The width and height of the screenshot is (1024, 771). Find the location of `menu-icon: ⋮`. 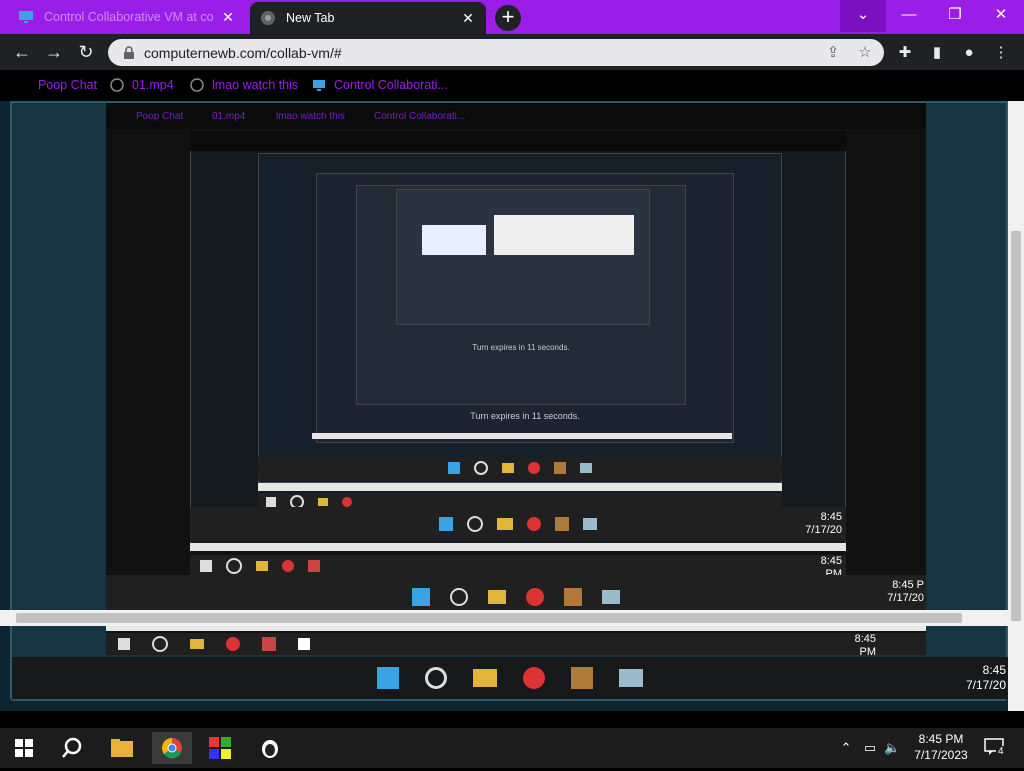

menu-icon: ⋮ is located at coordinates (1001, 53).